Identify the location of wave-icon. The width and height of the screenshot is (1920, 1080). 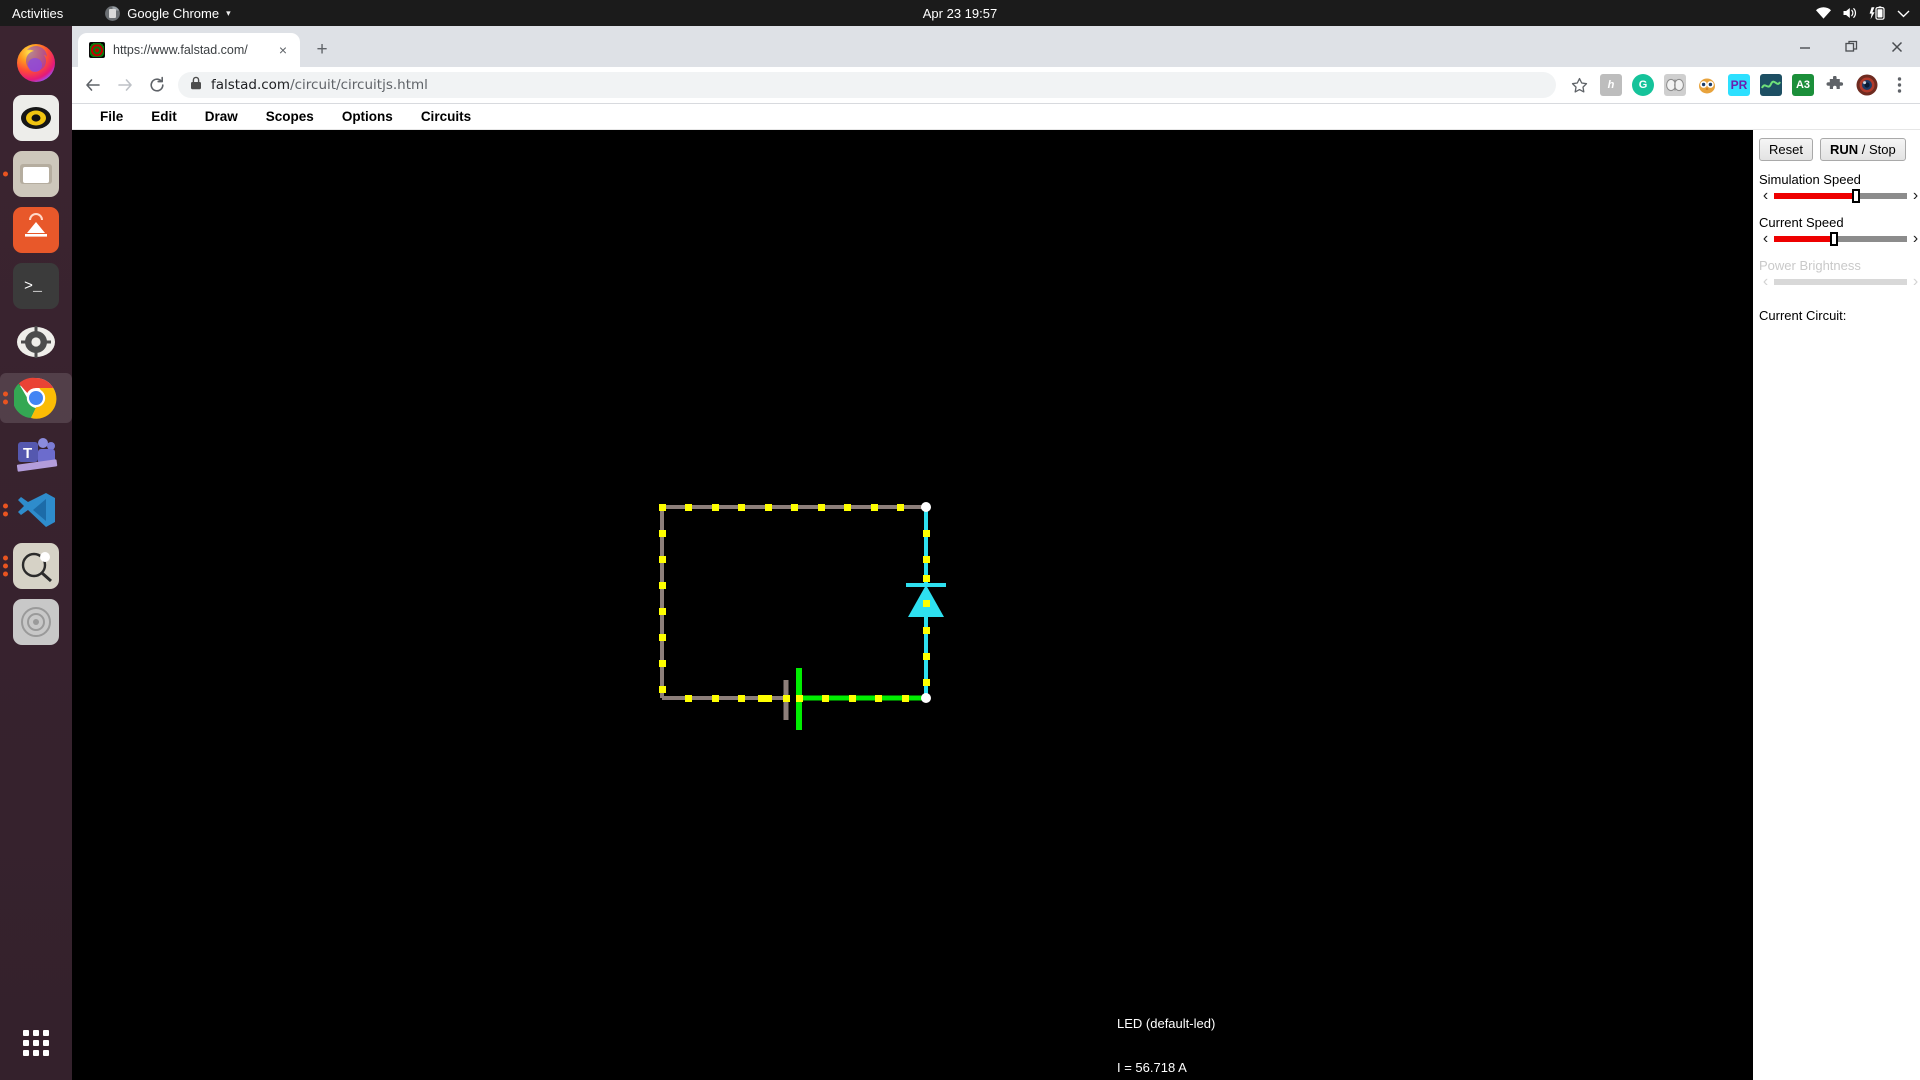
(1771, 85).